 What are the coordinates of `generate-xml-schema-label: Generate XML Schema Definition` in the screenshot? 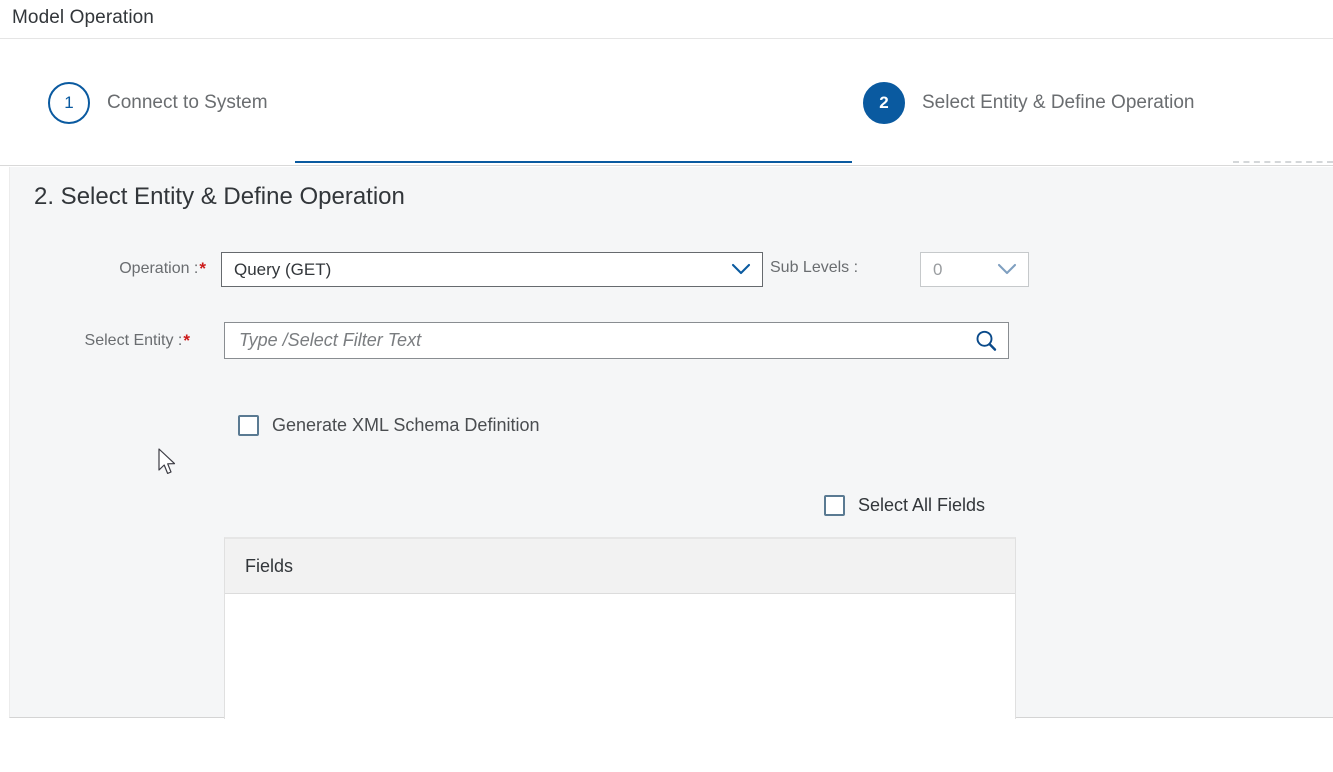 It's located at (406, 425).